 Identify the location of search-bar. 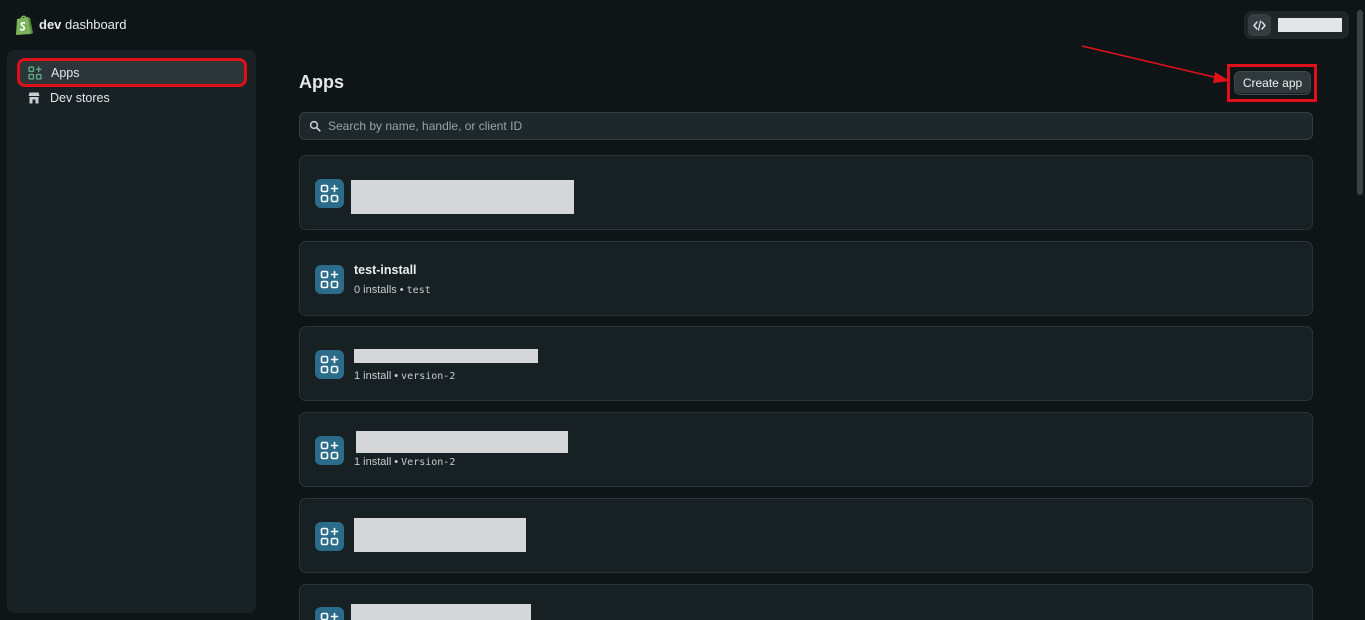
(806, 126).